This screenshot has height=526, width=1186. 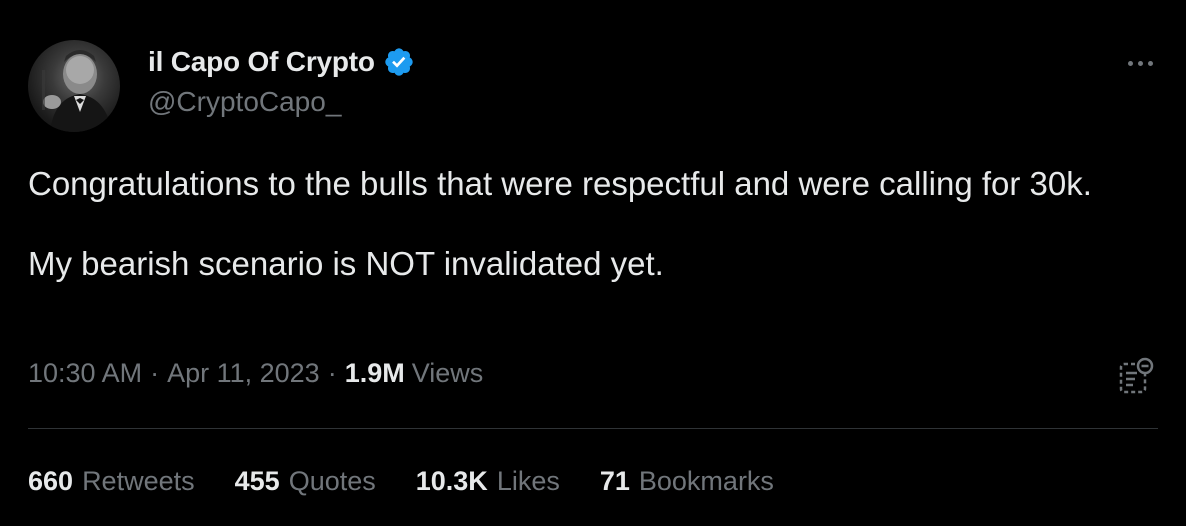 I want to click on likes-count: 10.3K, so click(x=451, y=481).